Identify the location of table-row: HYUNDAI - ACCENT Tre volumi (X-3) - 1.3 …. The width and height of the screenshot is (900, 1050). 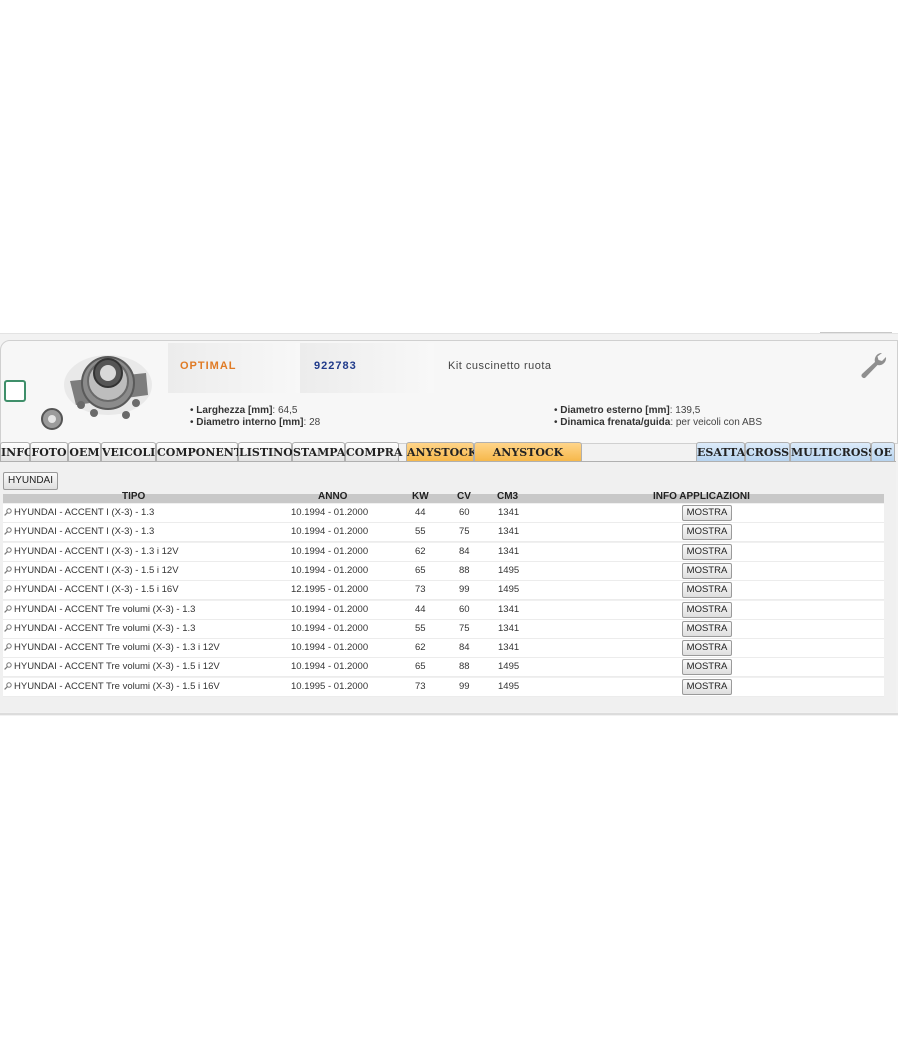
(443, 649).